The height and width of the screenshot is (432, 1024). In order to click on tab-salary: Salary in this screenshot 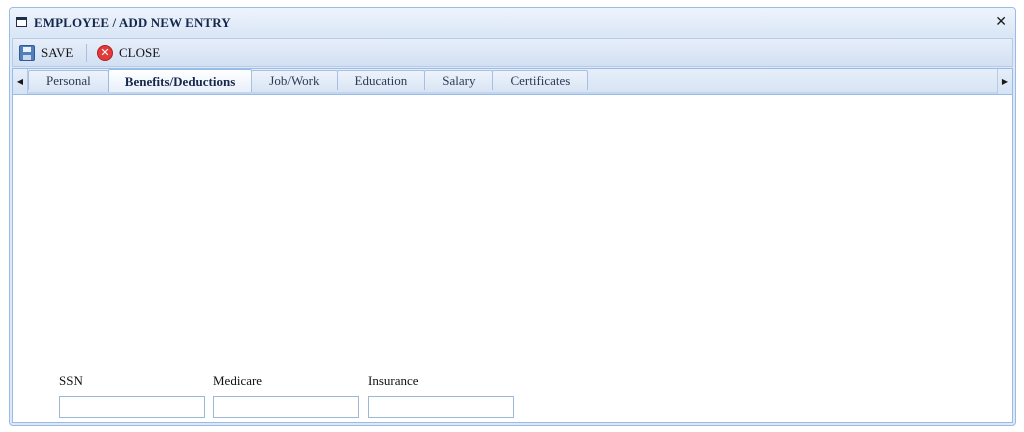, I will do `click(459, 80)`.